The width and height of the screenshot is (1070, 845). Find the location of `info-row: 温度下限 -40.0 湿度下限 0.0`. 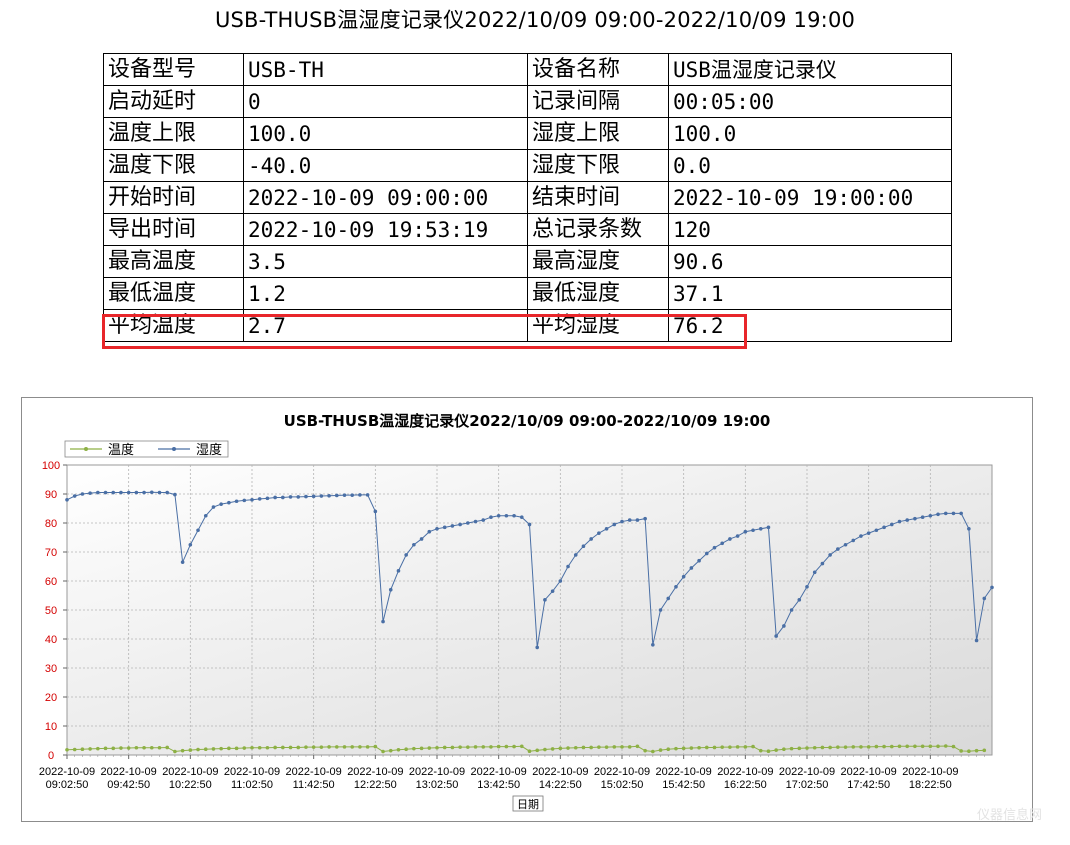

info-row: 温度下限 -40.0 湿度下限 0.0 is located at coordinates (527, 165).